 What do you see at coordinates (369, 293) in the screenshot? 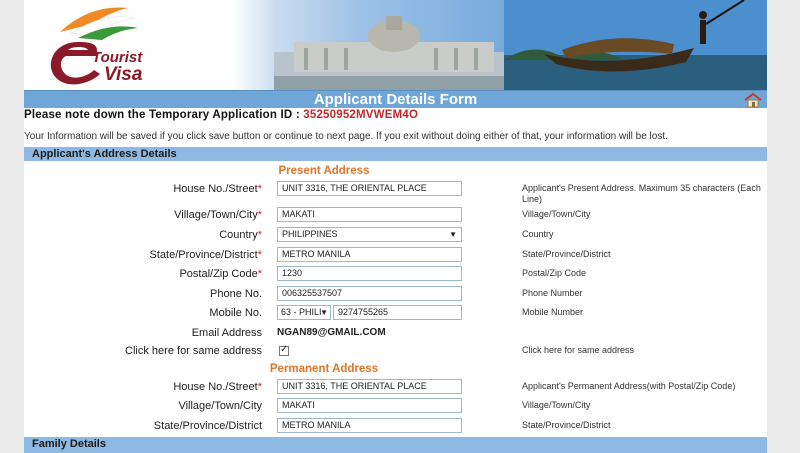
I see `present-phone-input: 006325537507` at bounding box center [369, 293].